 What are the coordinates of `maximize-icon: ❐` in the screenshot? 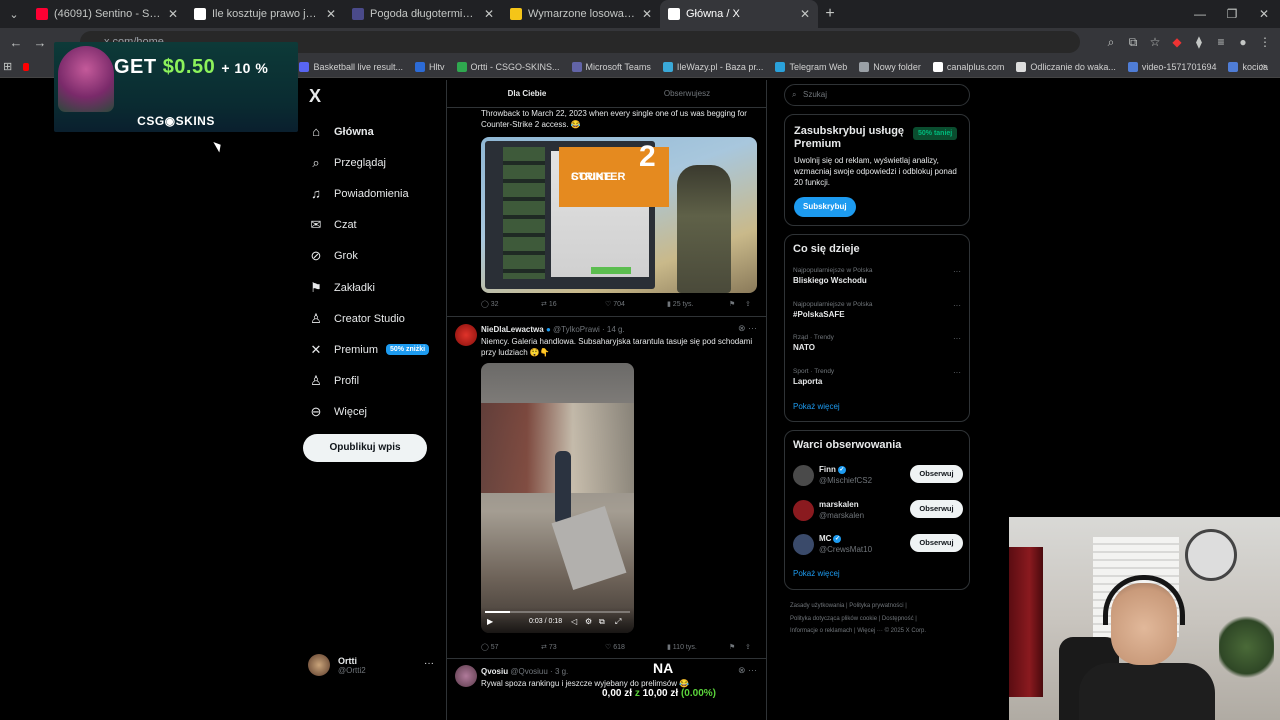 It's located at (1232, 14).